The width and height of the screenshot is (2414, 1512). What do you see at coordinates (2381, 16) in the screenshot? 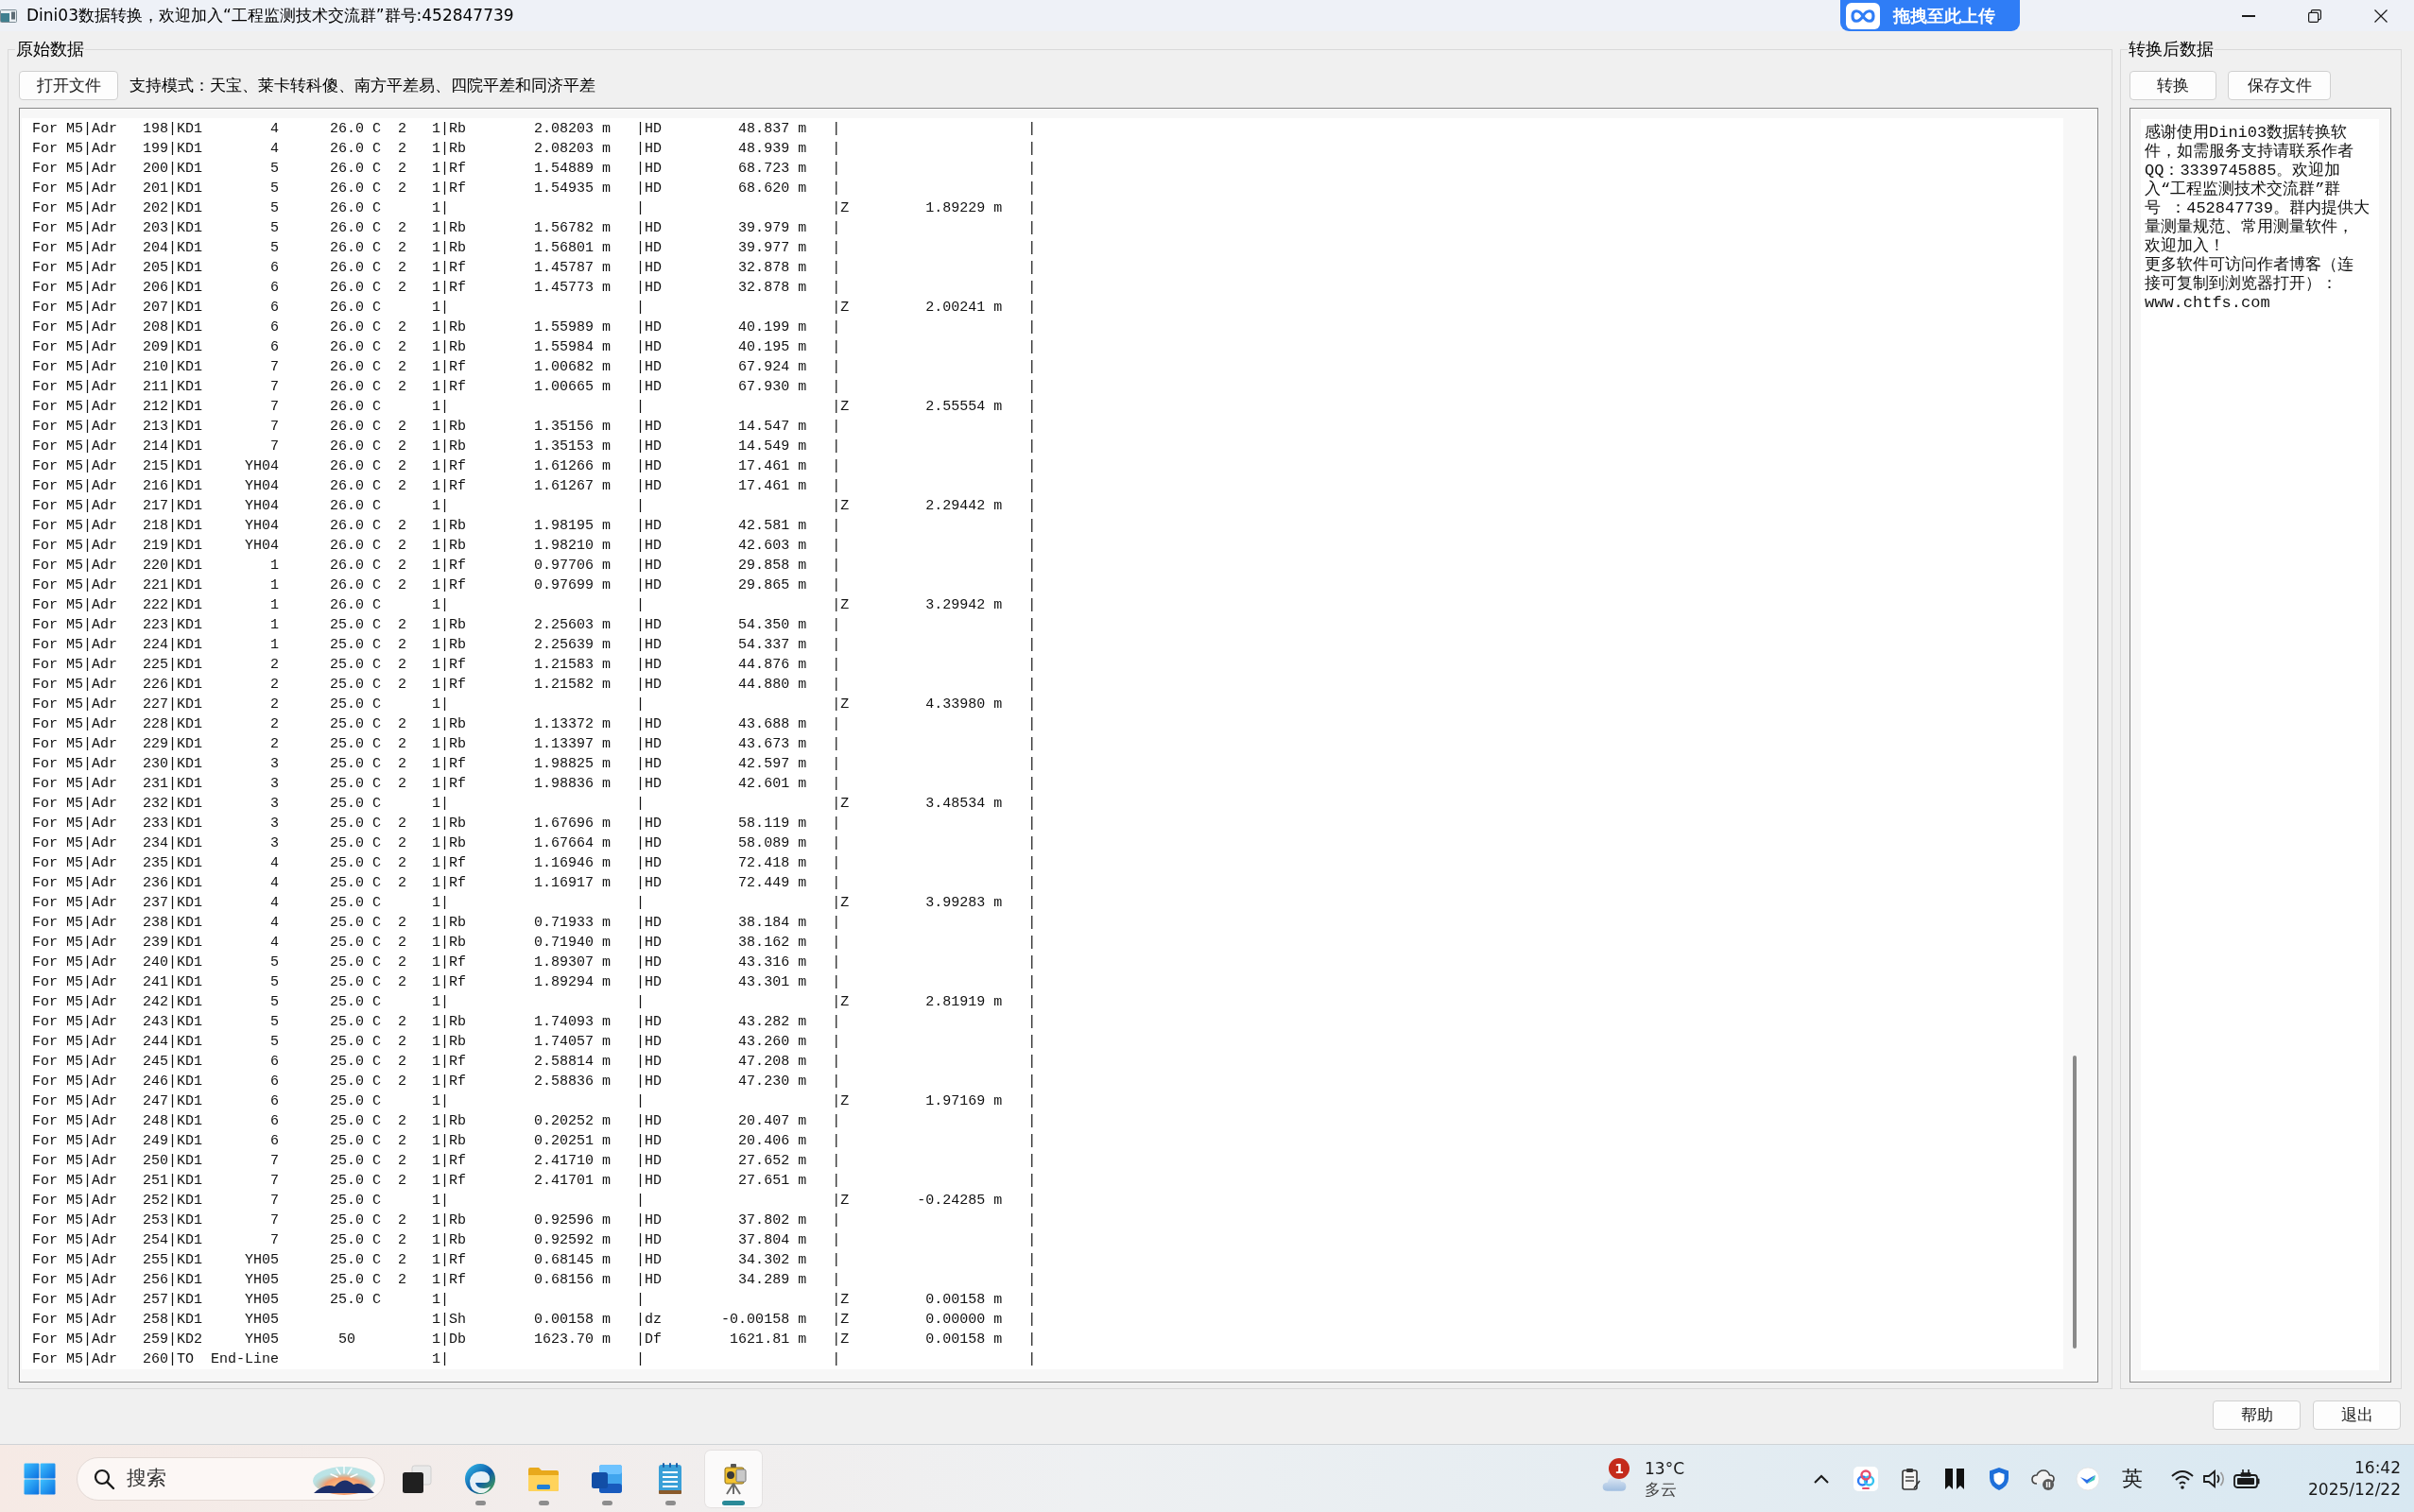
I see `close-icon` at bounding box center [2381, 16].